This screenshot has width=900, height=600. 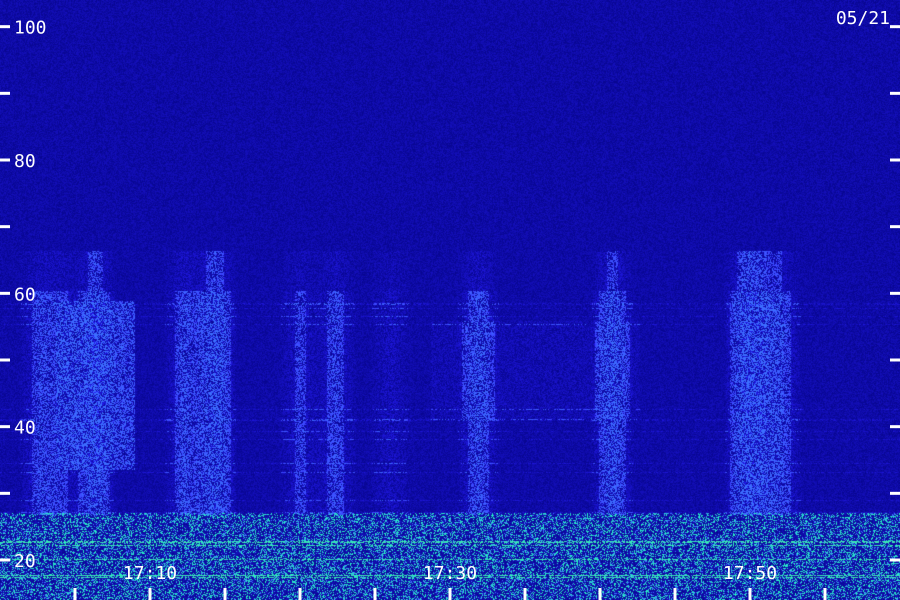 I want to click on x-tick-label: 17:50, so click(x=750, y=573).